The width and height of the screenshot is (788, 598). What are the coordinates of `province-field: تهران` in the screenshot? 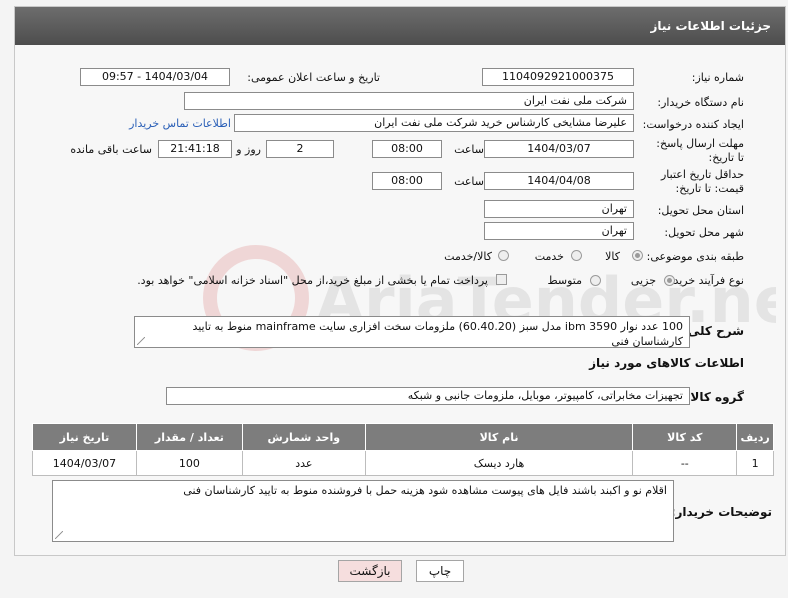 It's located at (559, 209).